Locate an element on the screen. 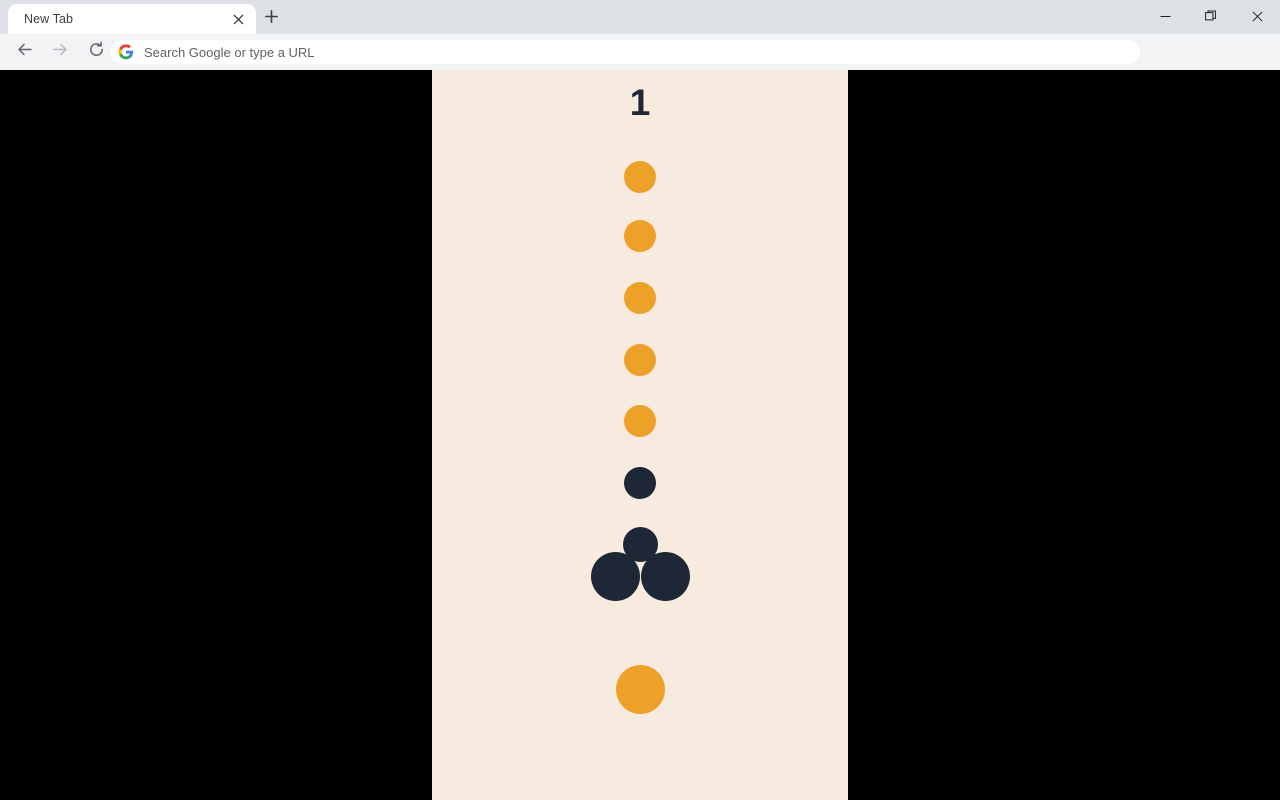 This screenshot has height=800, width=1280. minimize-button is located at coordinates (1165, 16).